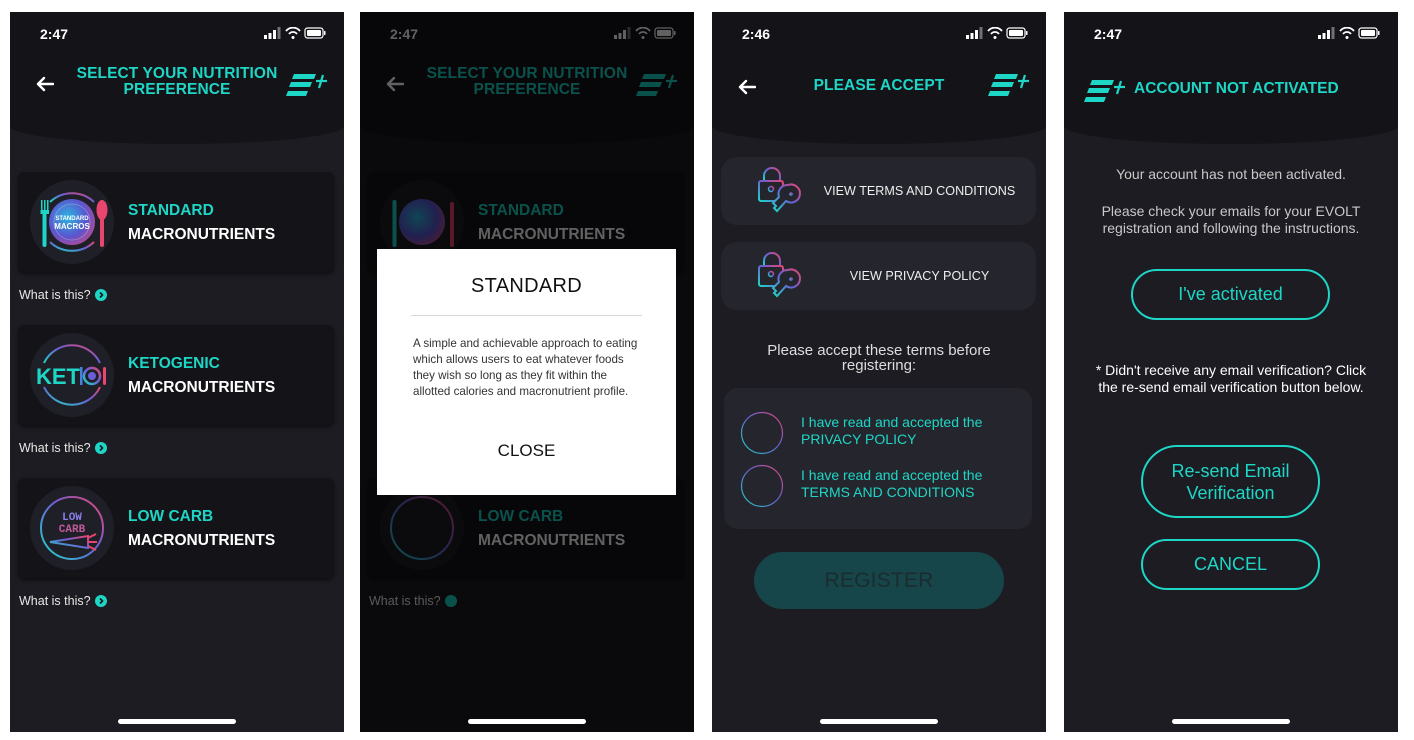 The height and width of the screenshot is (740, 1414). What do you see at coordinates (174, 363) in the screenshot?
I see `option-name: KETOGENIC` at bounding box center [174, 363].